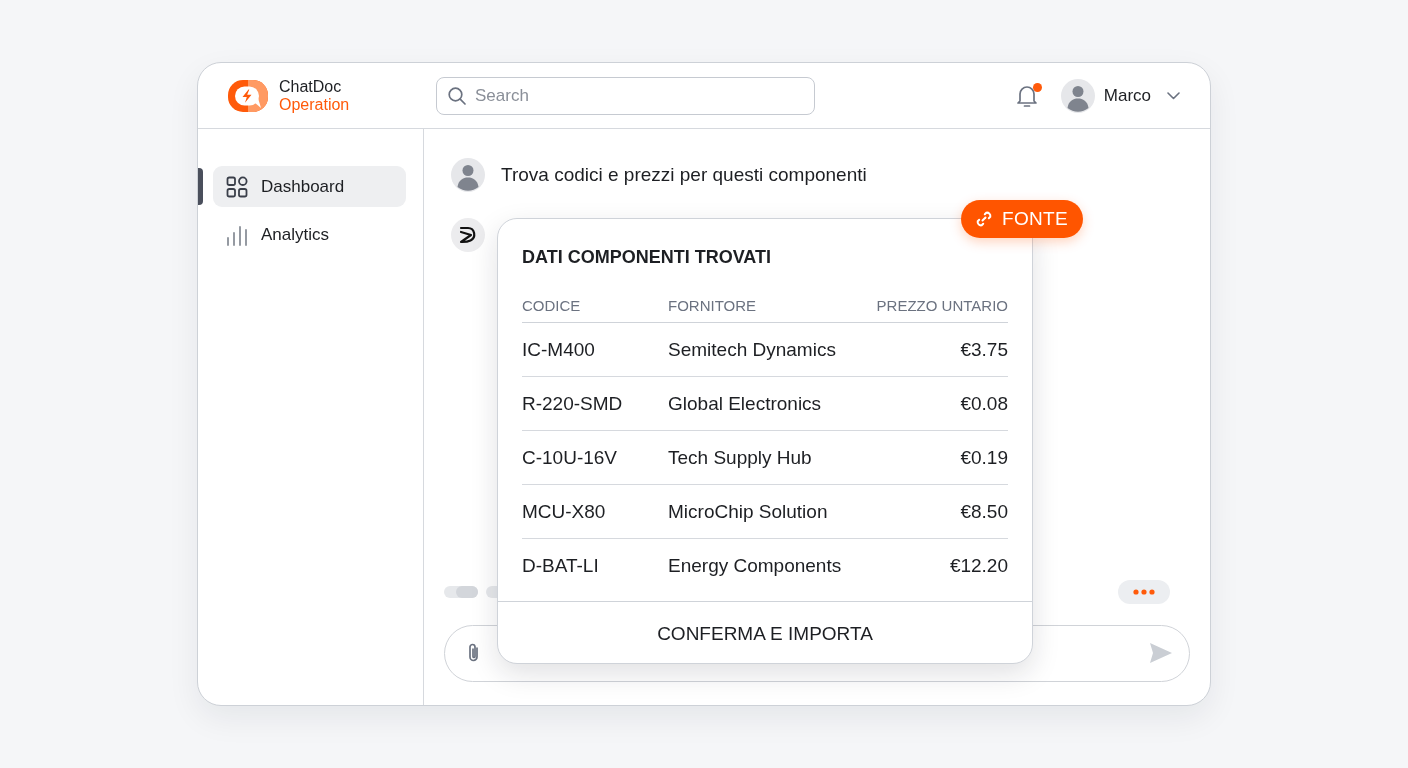 The width and height of the screenshot is (1408, 768). What do you see at coordinates (647, 257) in the screenshot?
I see `card-title: DATI COMPONENTI TROVATI` at bounding box center [647, 257].